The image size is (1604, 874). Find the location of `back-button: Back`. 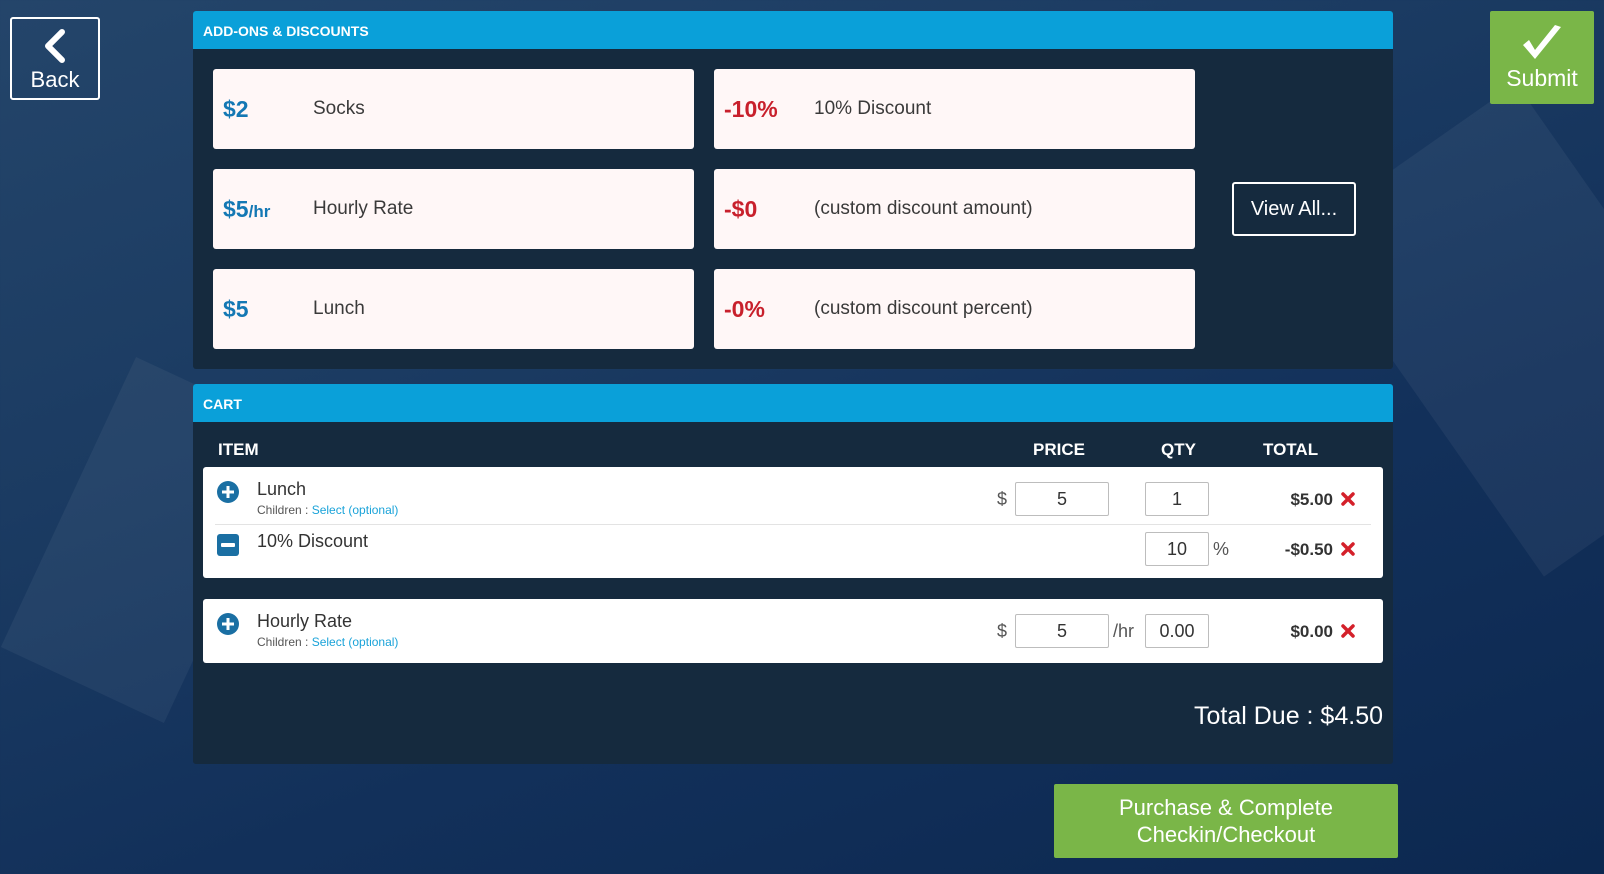

back-button: Back is located at coordinates (55, 58).